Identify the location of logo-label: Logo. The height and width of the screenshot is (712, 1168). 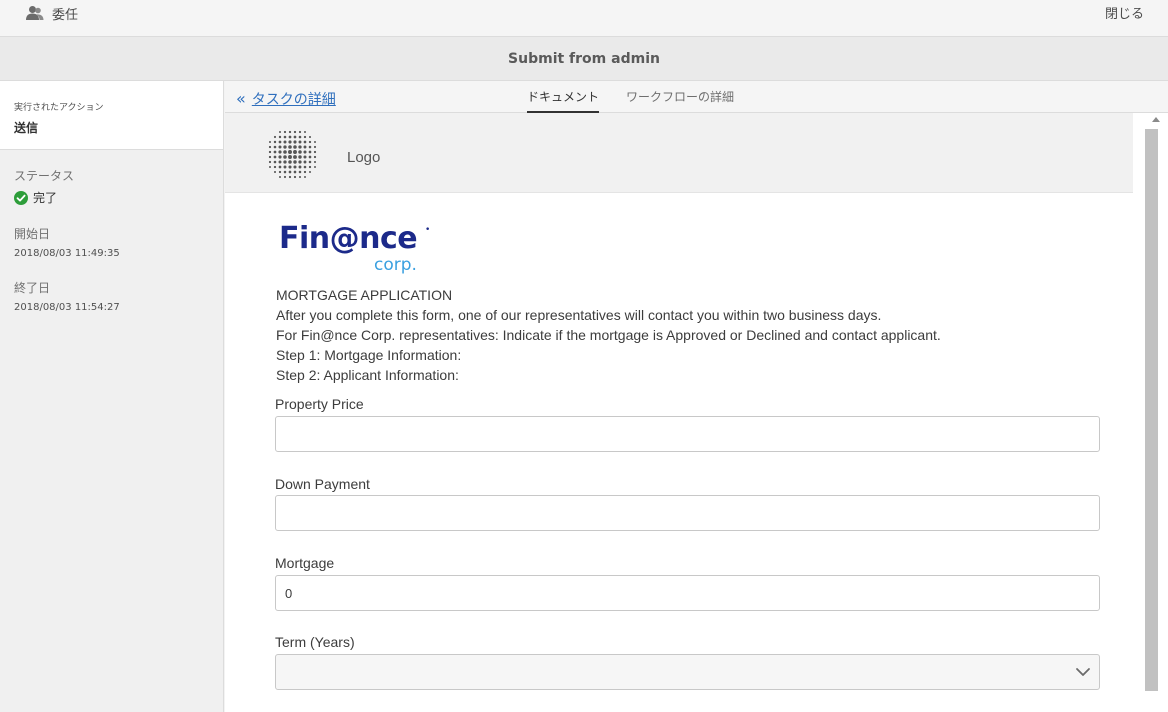
(364, 157).